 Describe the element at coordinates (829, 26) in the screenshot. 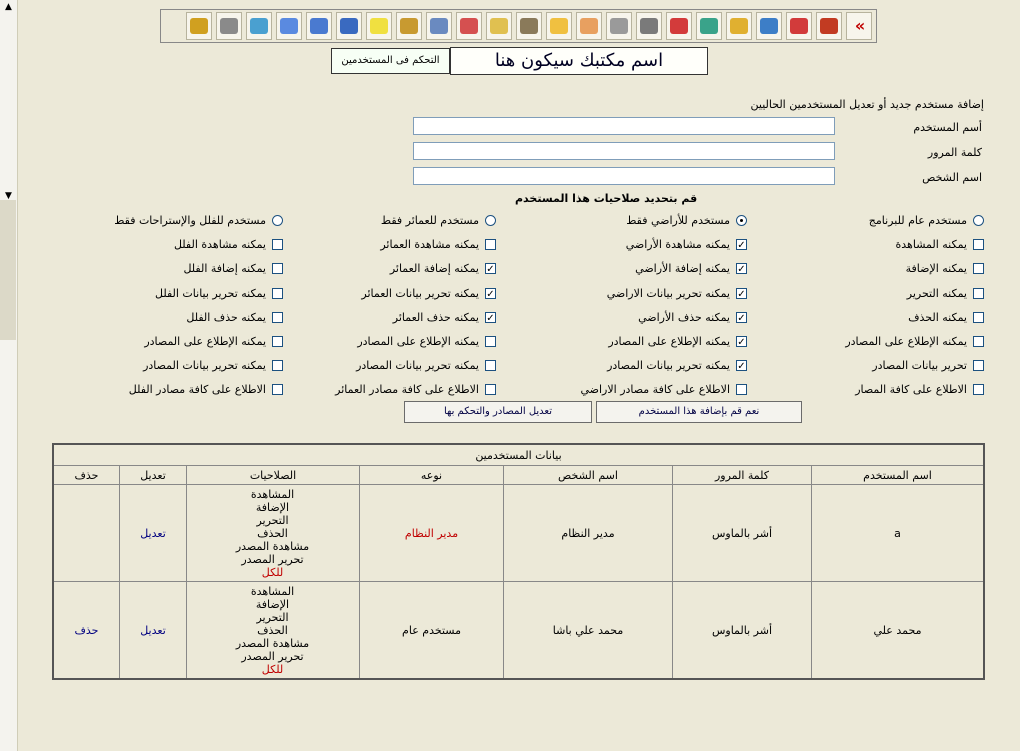

I see `home-icon` at that location.